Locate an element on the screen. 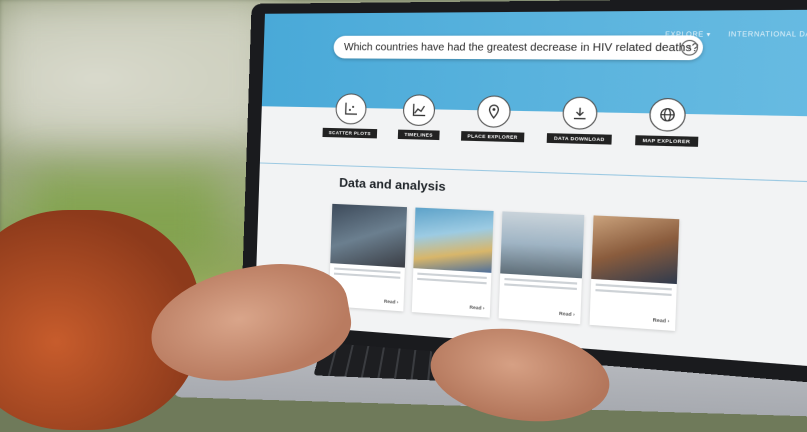 Image resolution: width=807 pixels, height=432 pixels. line-chart-icon is located at coordinates (419, 110).